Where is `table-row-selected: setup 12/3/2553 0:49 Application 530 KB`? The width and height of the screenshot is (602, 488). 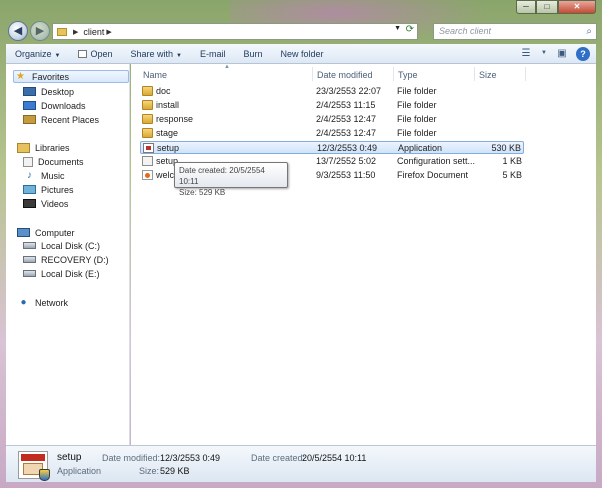 table-row-selected: setup 12/3/2553 0:49 Application 530 KB is located at coordinates (332, 147).